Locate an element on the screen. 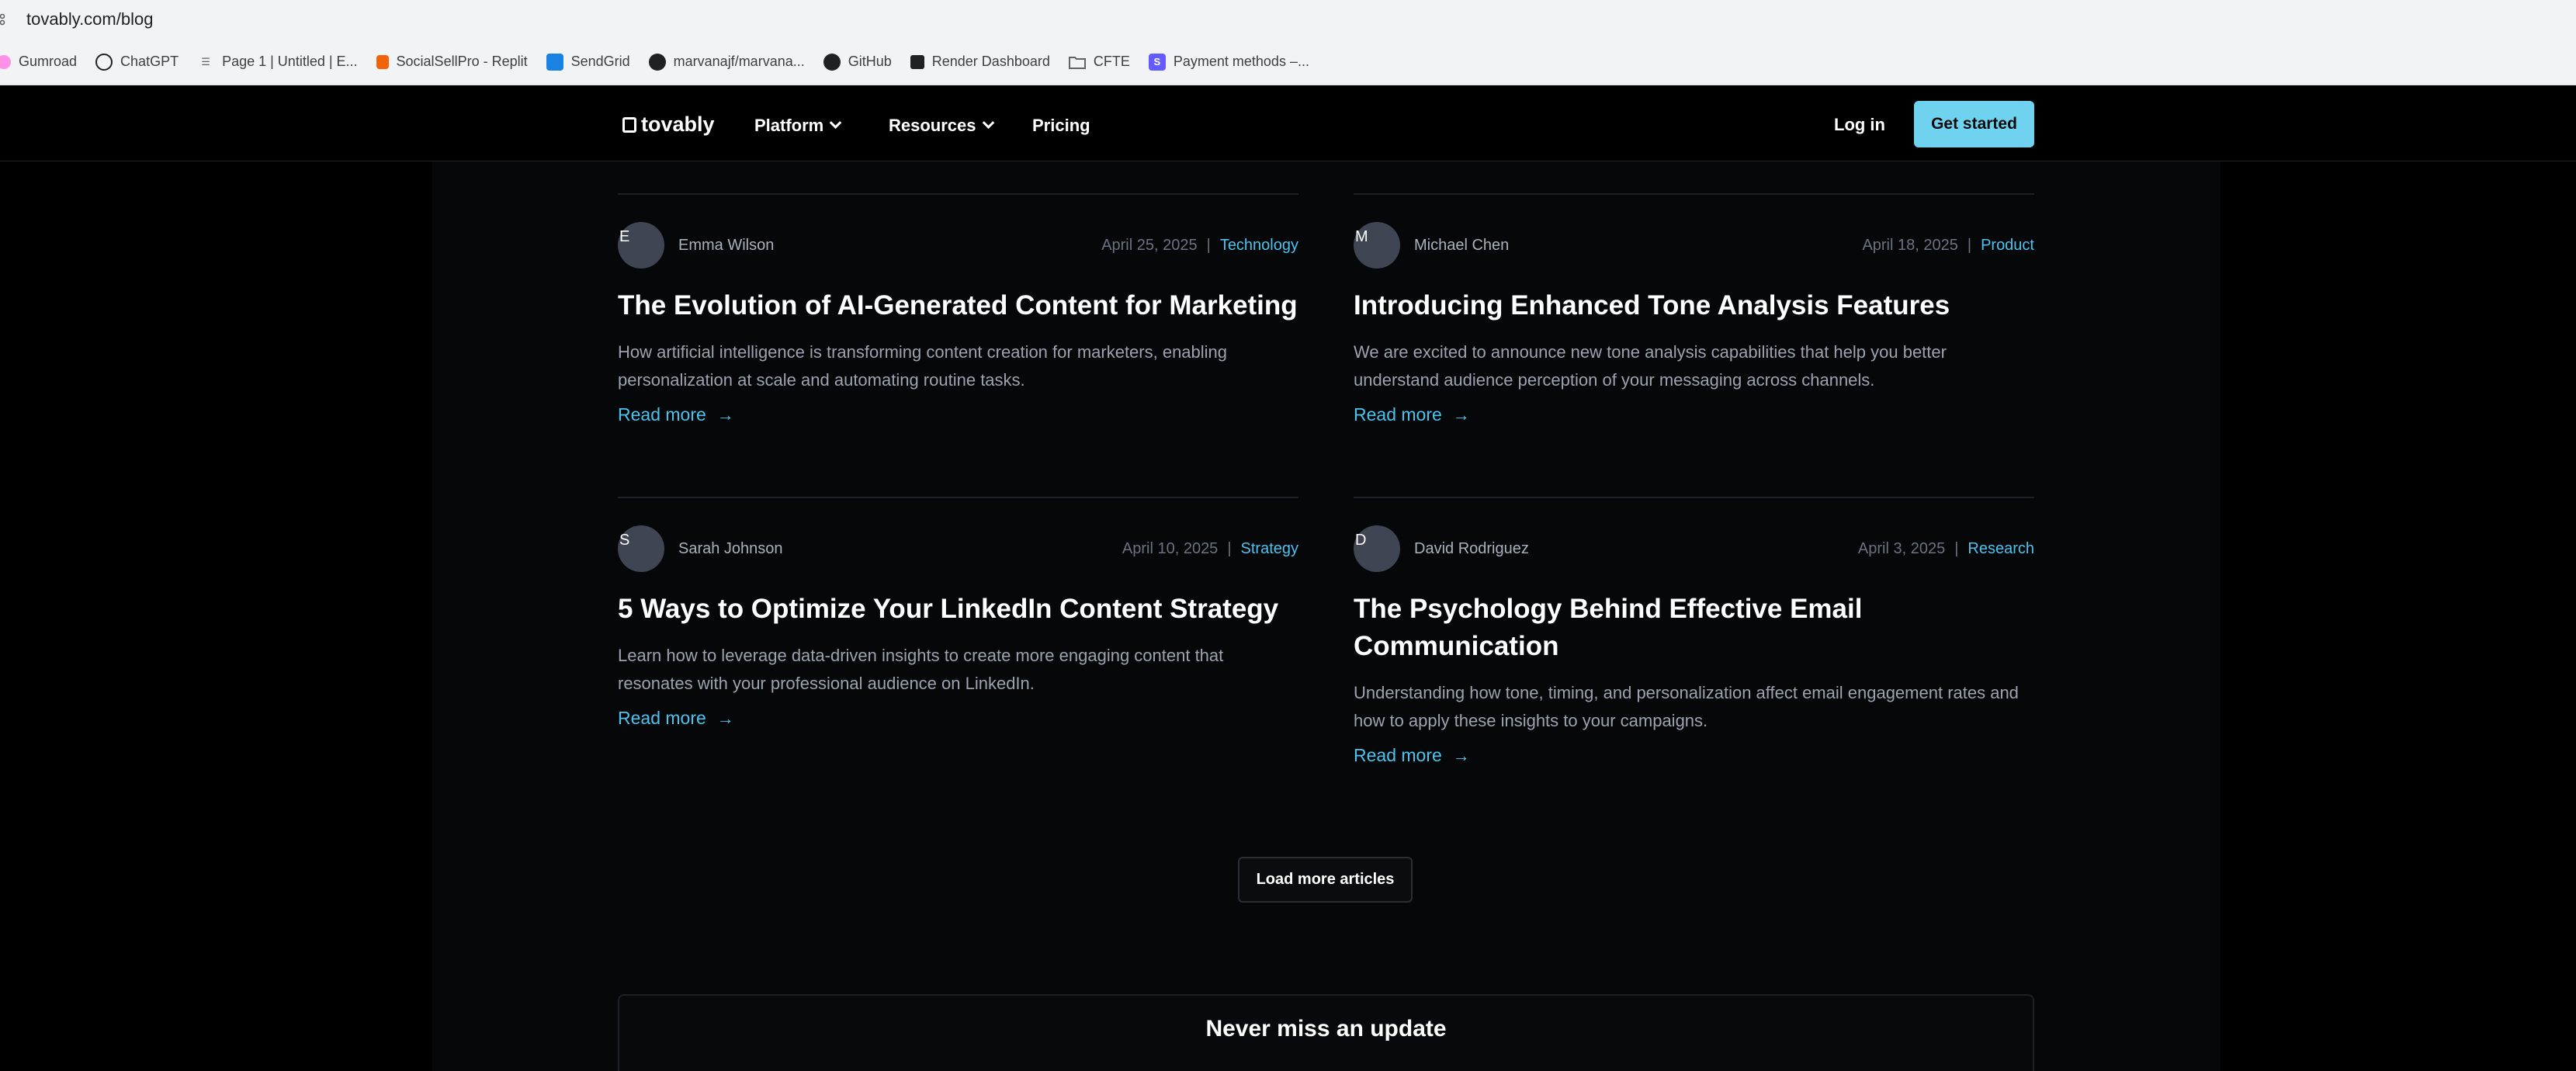 This screenshot has width=2576, height=1071. nav-pricing: Pricing is located at coordinates (1061, 126).